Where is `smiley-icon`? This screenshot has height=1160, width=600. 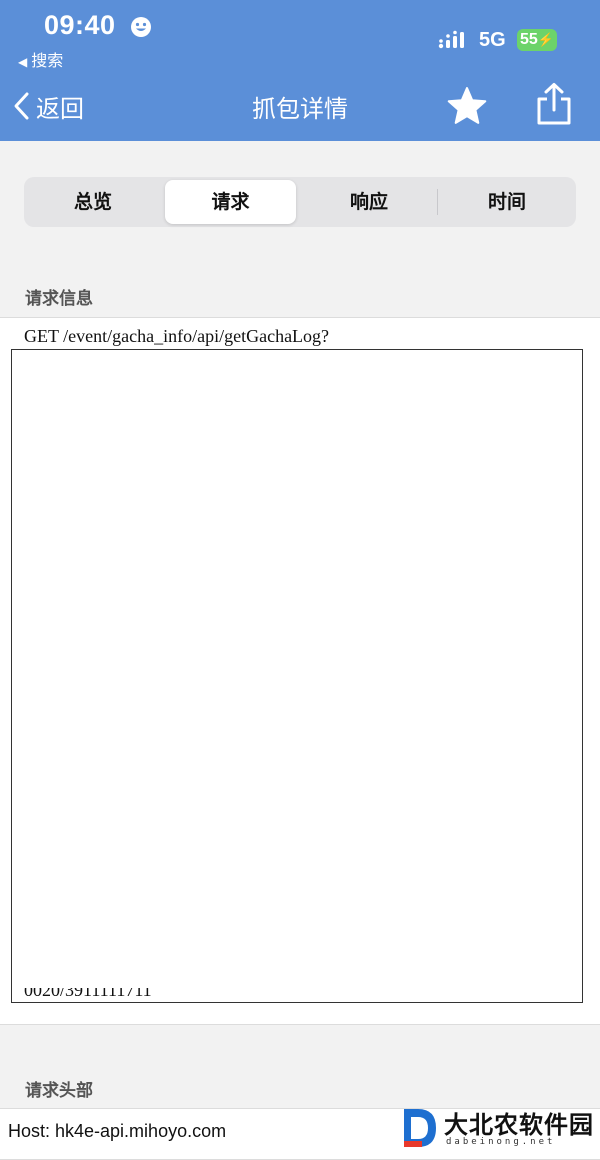
smiley-icon is located at coordinates (141, 27).